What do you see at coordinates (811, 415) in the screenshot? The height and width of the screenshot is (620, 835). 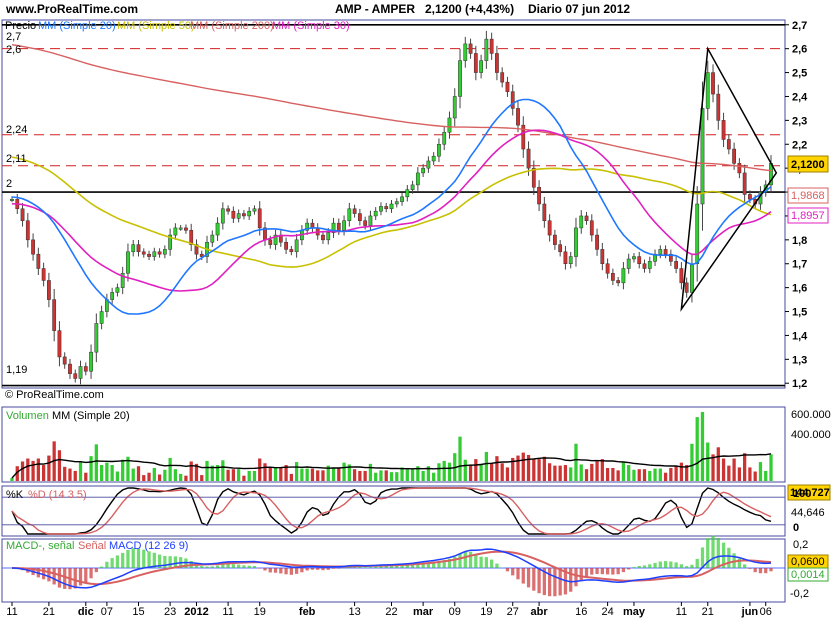 I see `vol-axis-600: 600.000` at bounding box center [811, 415].